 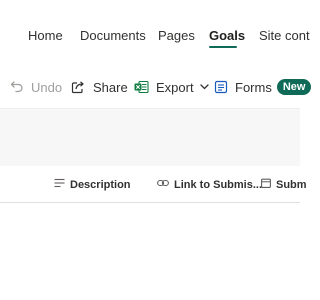 I want to click on undo-label: Undo, so click(x=47, y=87).